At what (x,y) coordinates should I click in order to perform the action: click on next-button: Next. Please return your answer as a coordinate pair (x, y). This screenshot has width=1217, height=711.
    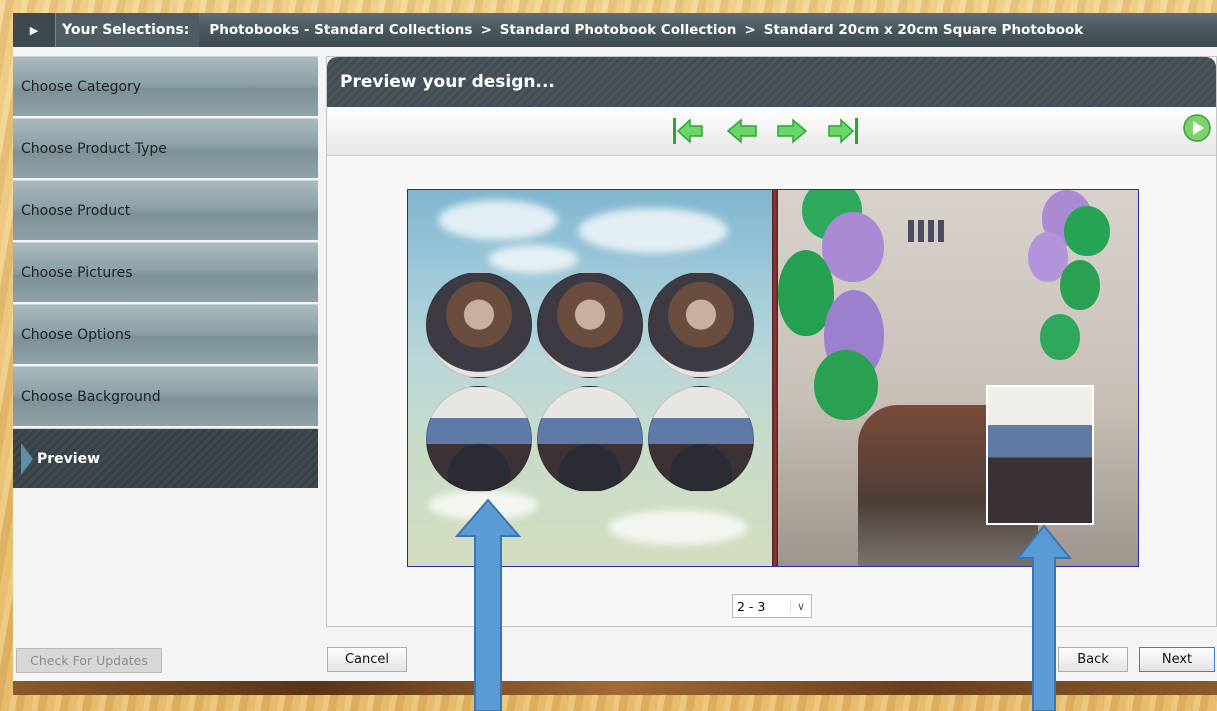
    Looking at the image, I should click on (1177, 659).